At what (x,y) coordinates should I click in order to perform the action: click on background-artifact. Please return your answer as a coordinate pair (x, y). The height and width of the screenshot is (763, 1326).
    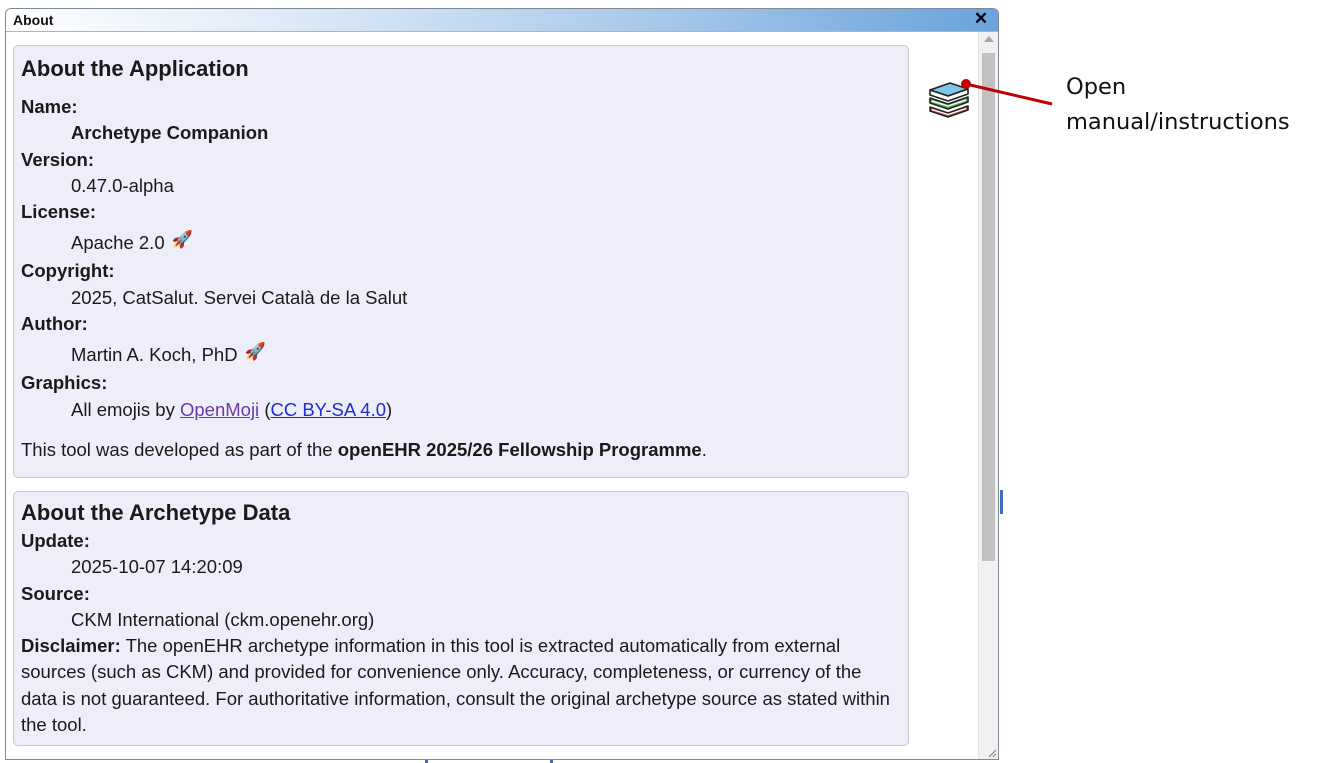
    Looking at the image, I should click on (1001, 502).